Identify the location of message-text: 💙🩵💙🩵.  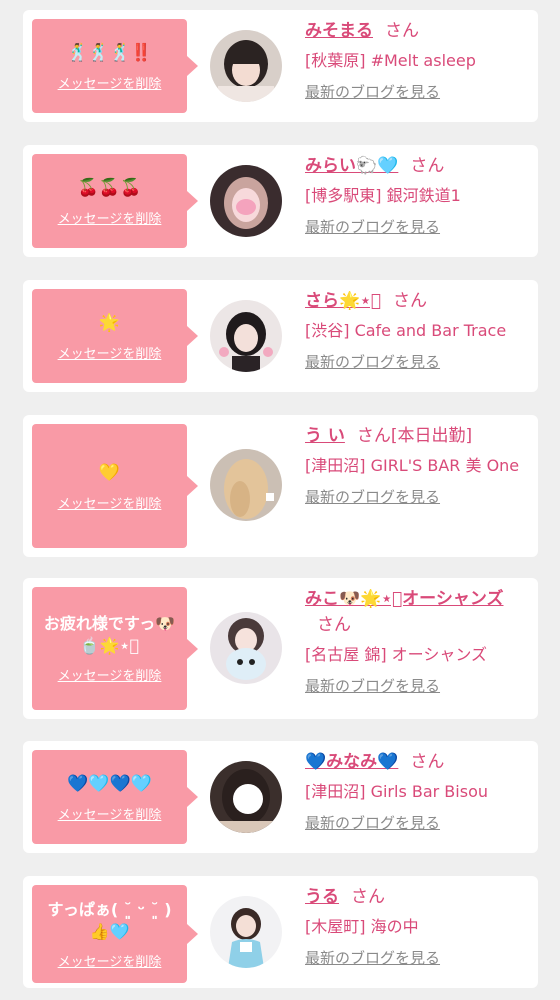
(109, 783).